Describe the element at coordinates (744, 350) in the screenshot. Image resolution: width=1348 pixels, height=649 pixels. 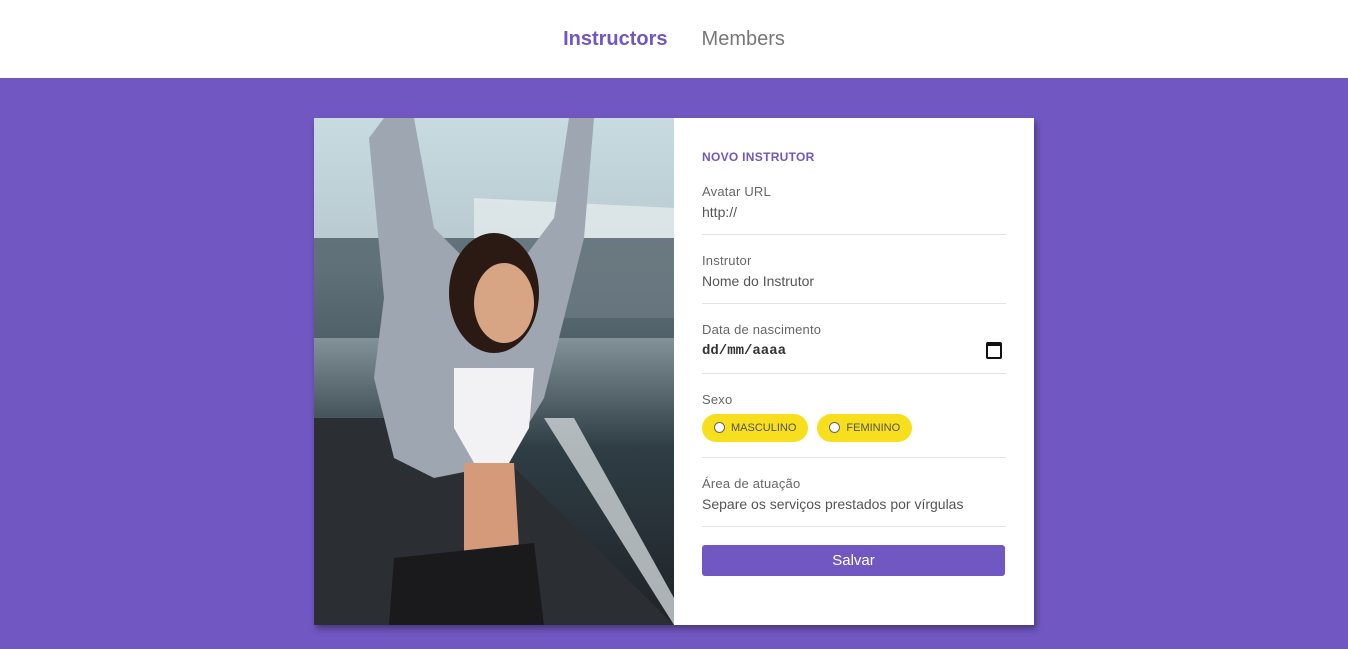
I see `birth-date-value: dd/mm/aaaa` at that location.